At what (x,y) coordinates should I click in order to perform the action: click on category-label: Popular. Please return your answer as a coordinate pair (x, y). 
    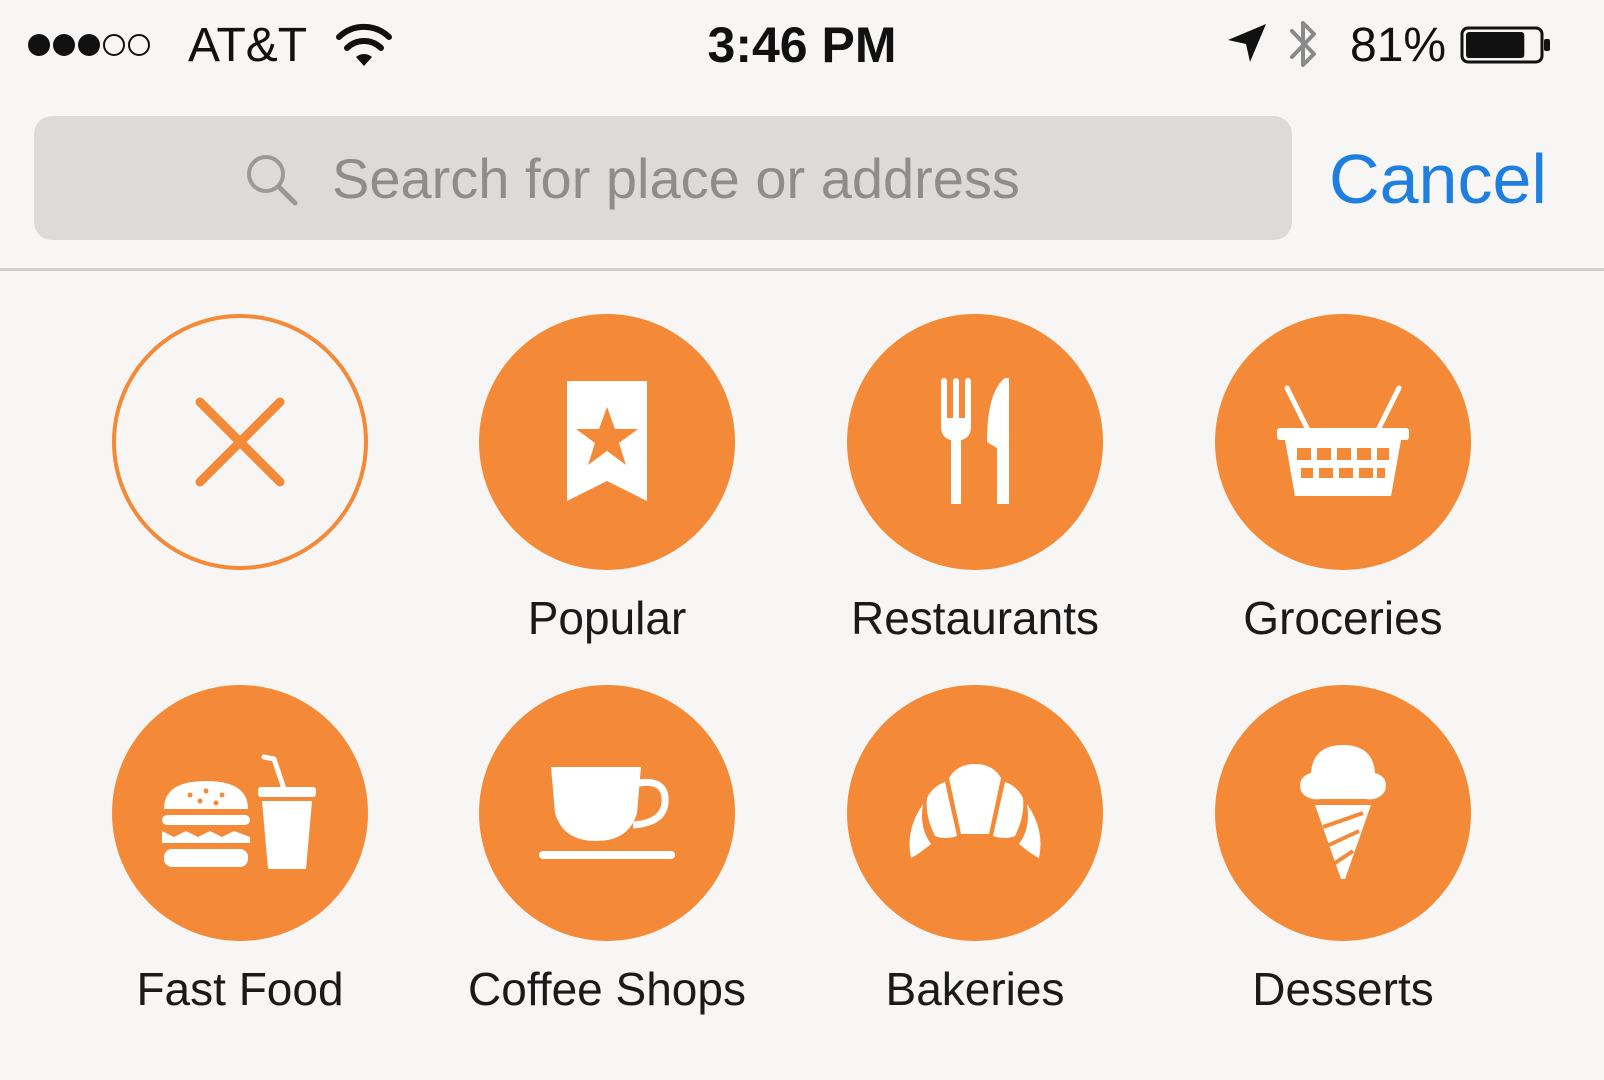
    Looking at the image, I should click on (607, 618).